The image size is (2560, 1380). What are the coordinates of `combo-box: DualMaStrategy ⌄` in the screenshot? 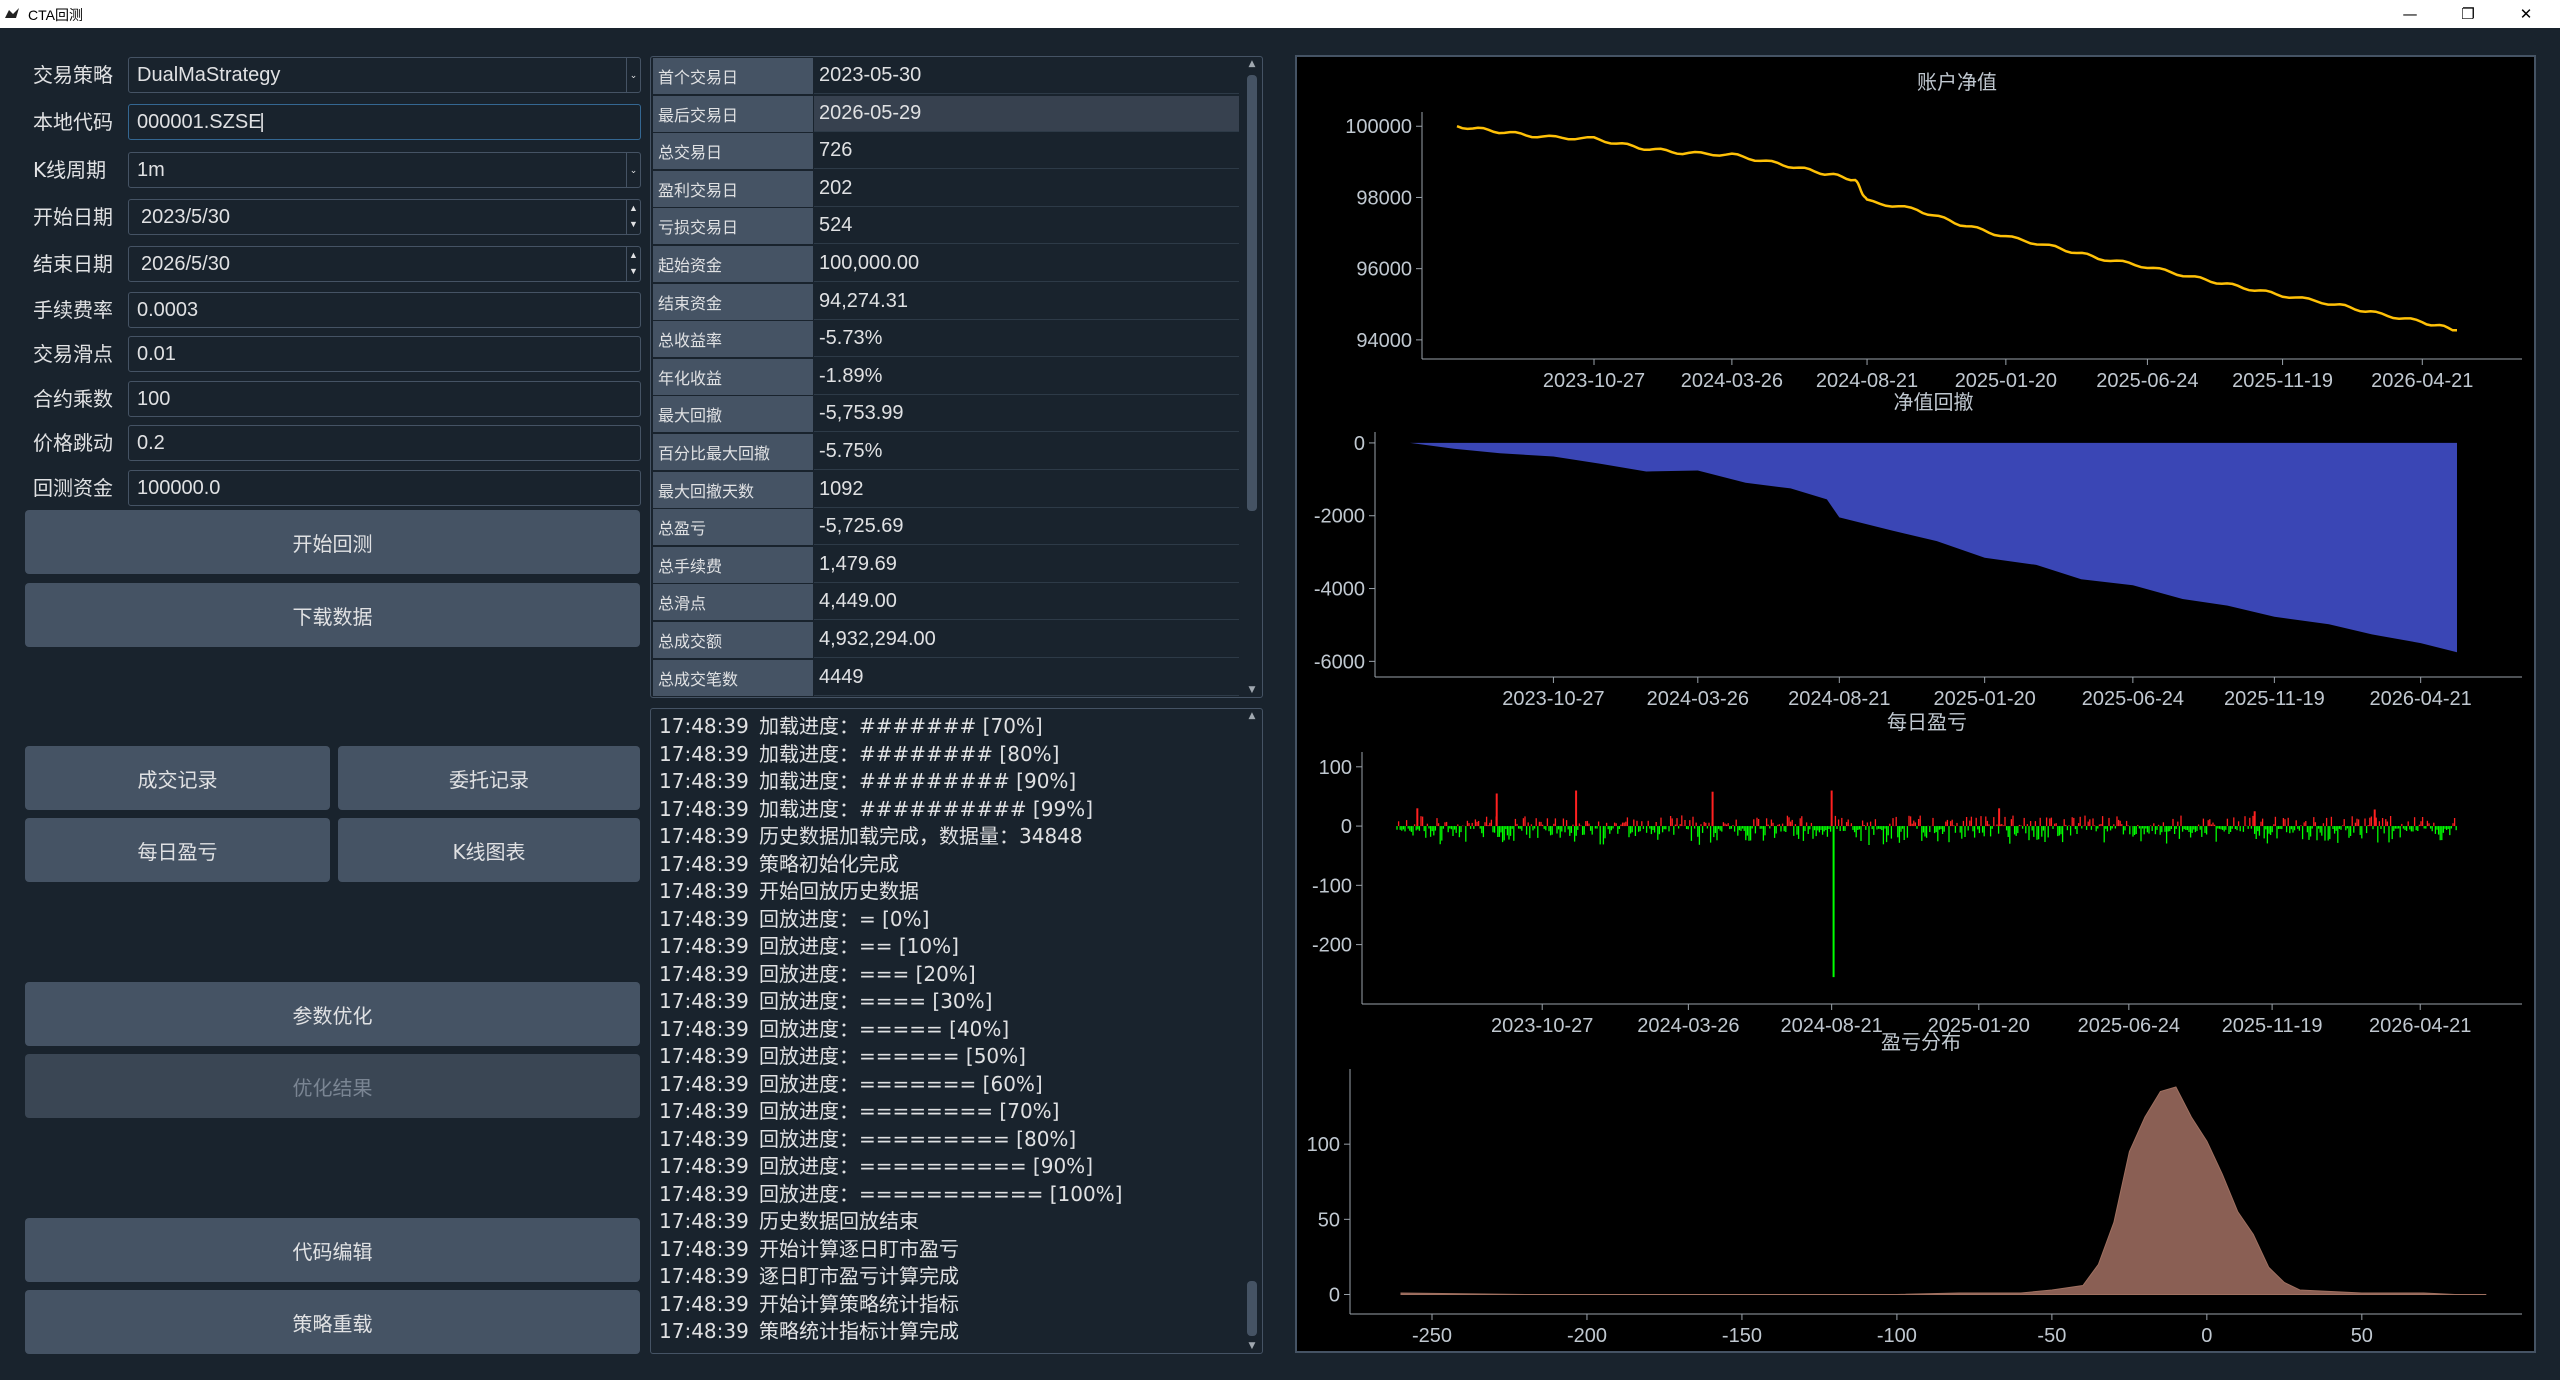 It's located at (384, 75).